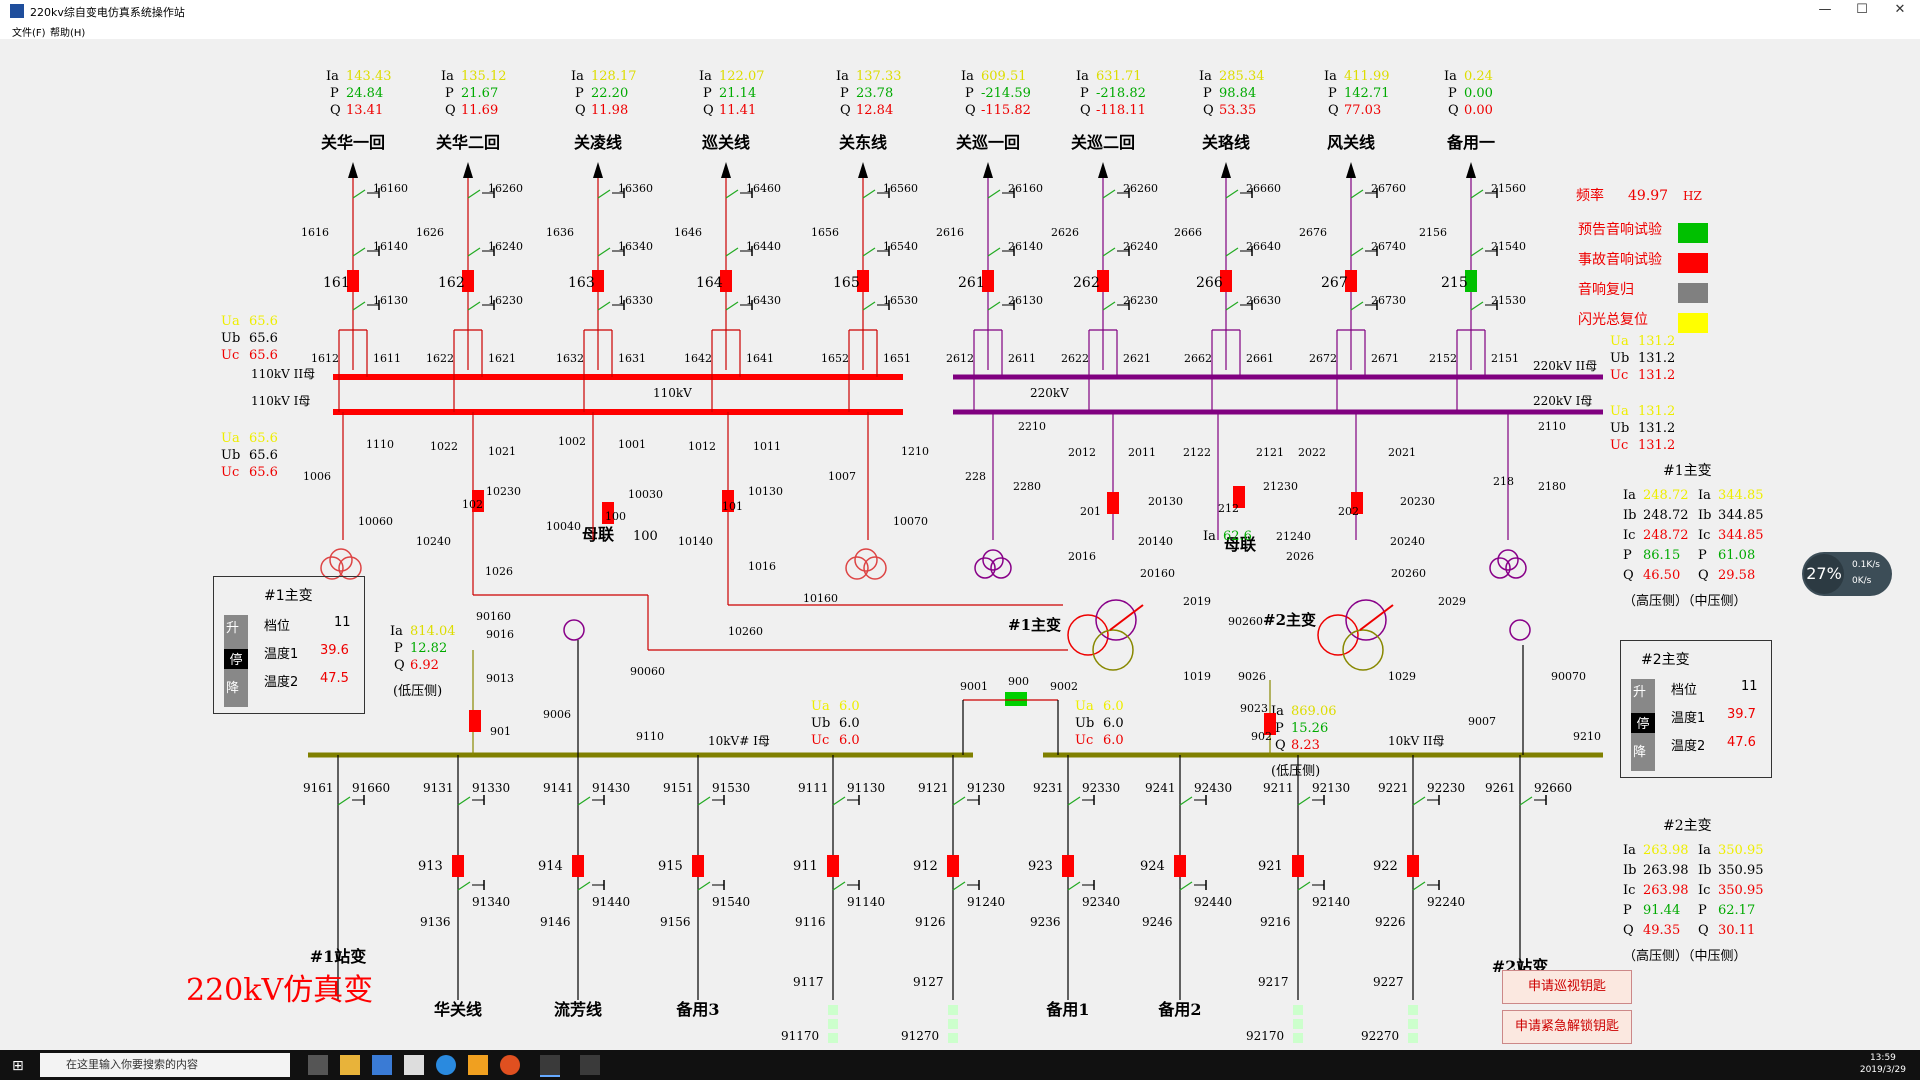 Image resolution: width=1920 pixels, height=1080 pixels. What do you see at coordinates (414, 1065) in the screenshot?
I see `mail-icon` at bounding box center [414, 1065].